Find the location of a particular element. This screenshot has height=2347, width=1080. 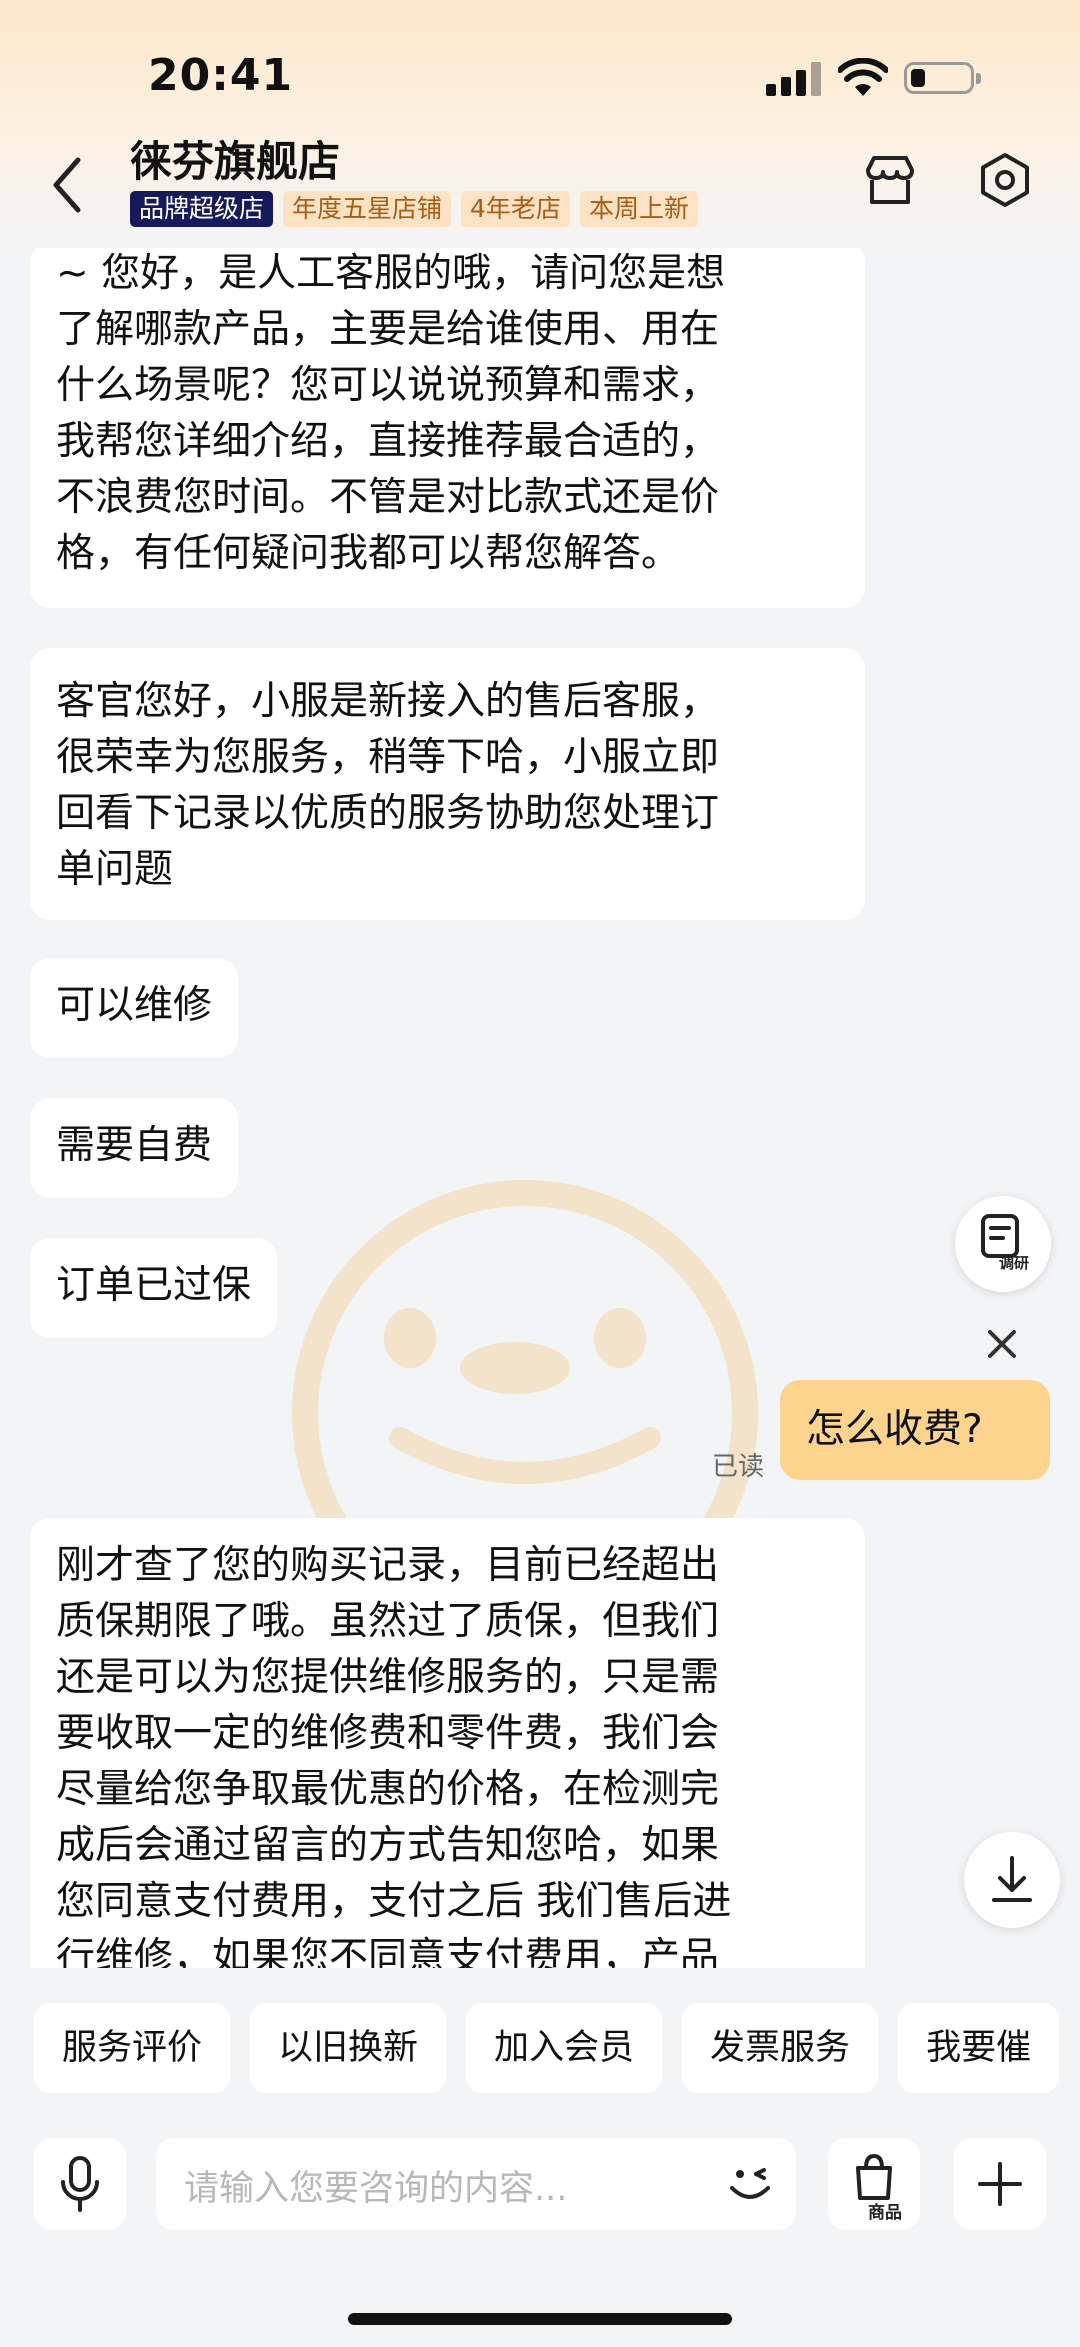

read-receipt: 已读 is located at coordinates (738, 1467).